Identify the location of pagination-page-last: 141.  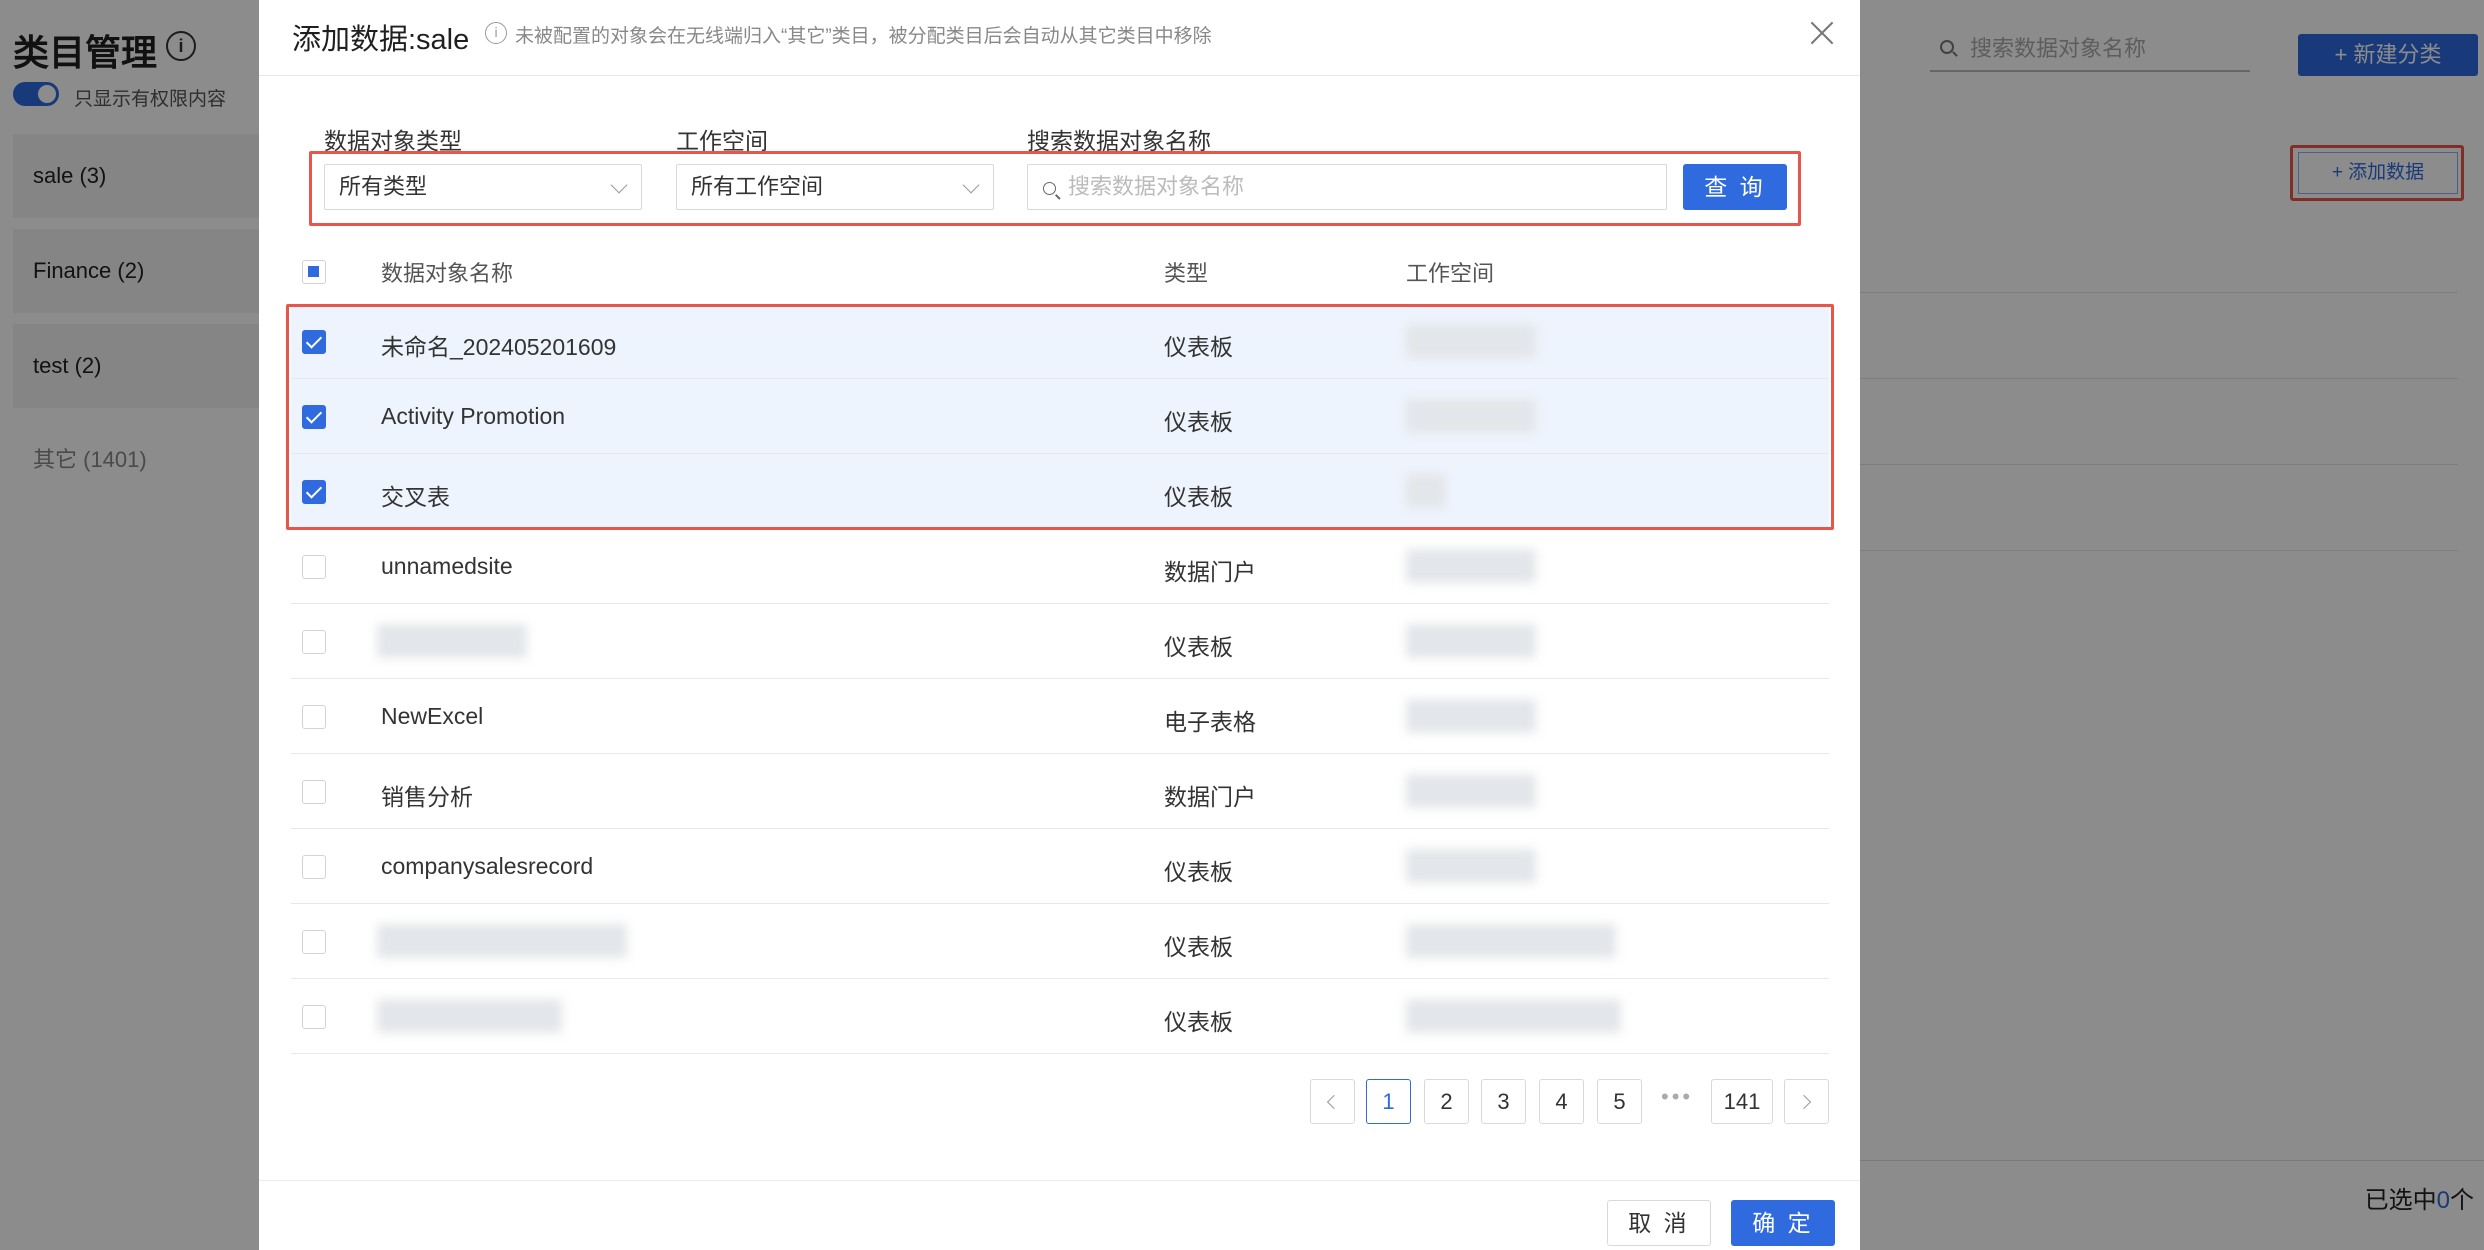
(1742, 1101).